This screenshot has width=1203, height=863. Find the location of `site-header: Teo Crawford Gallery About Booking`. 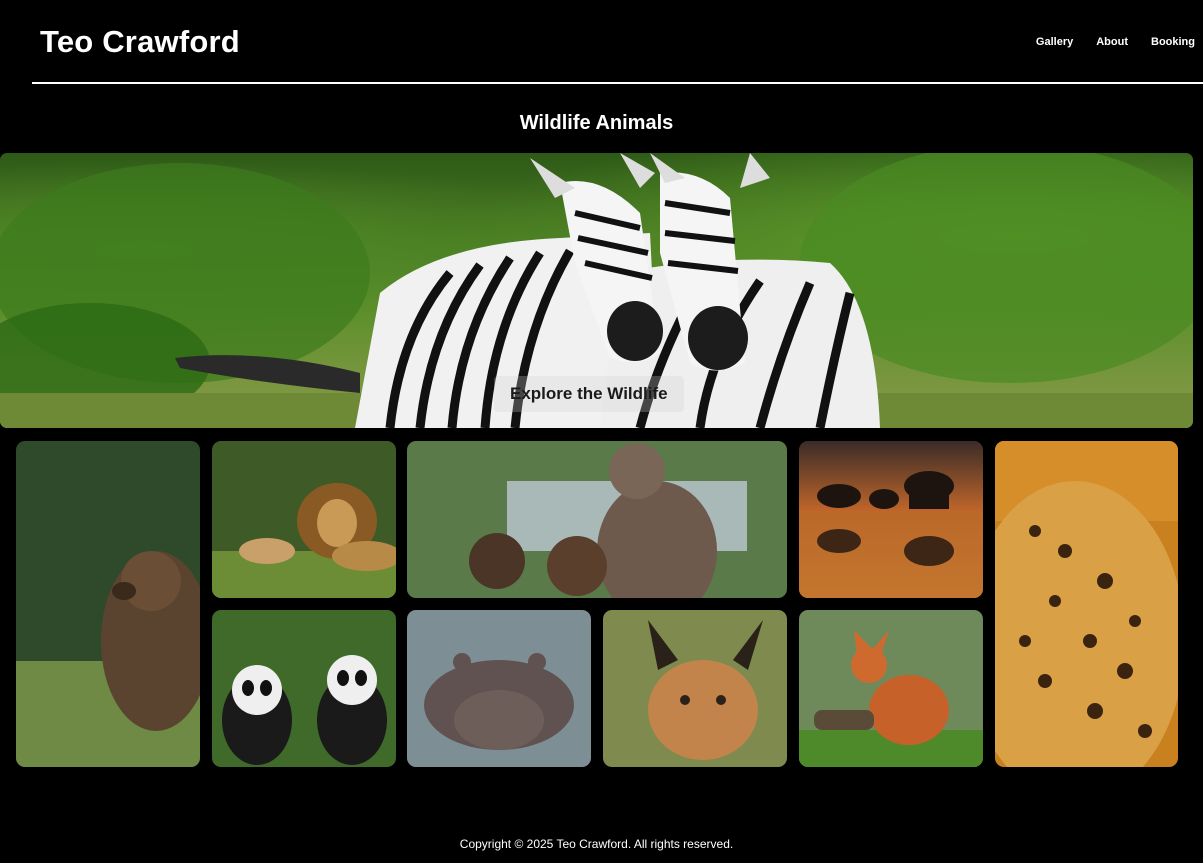

site-header: Teo Crawford Gallery About Booking is located at coordinates (601, 42).